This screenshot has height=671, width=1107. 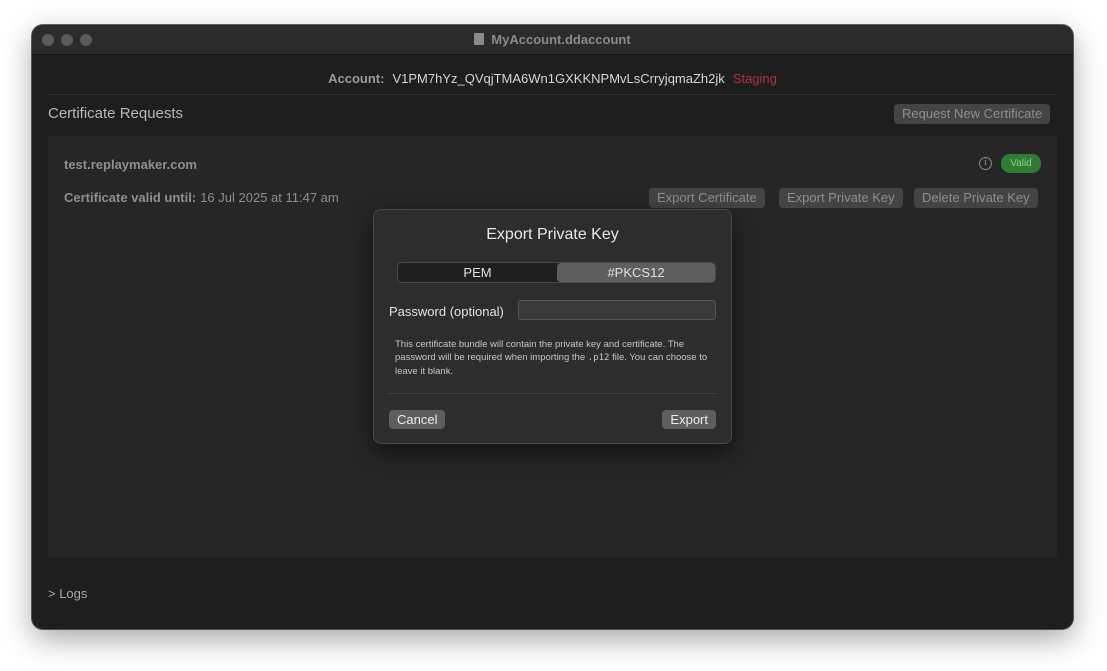 What do you see at coordinates (67, 593) in the screenshot?
I see `logs-disclosure: > Logs` at bounding box center [67, 593].